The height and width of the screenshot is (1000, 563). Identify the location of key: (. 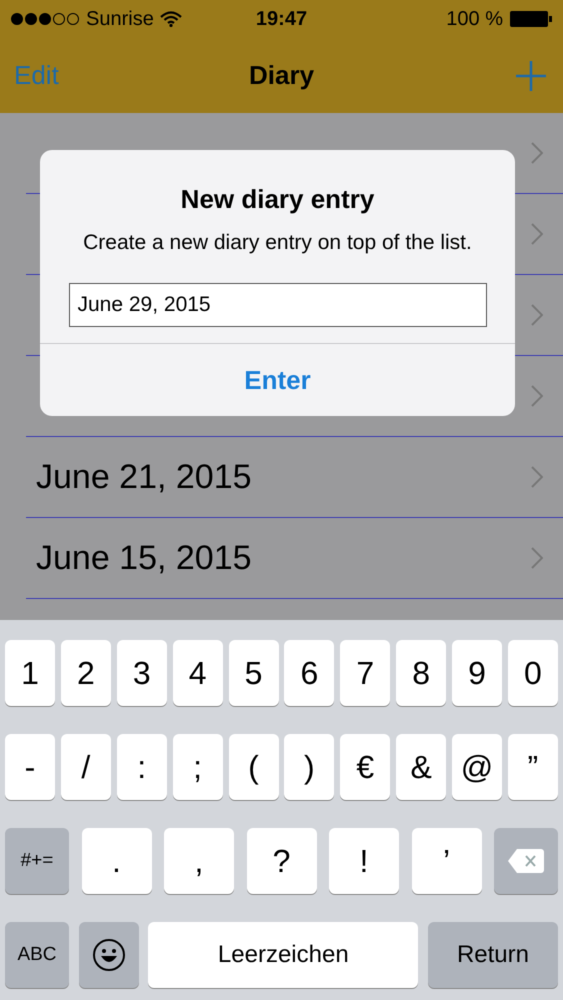
(253, 767).